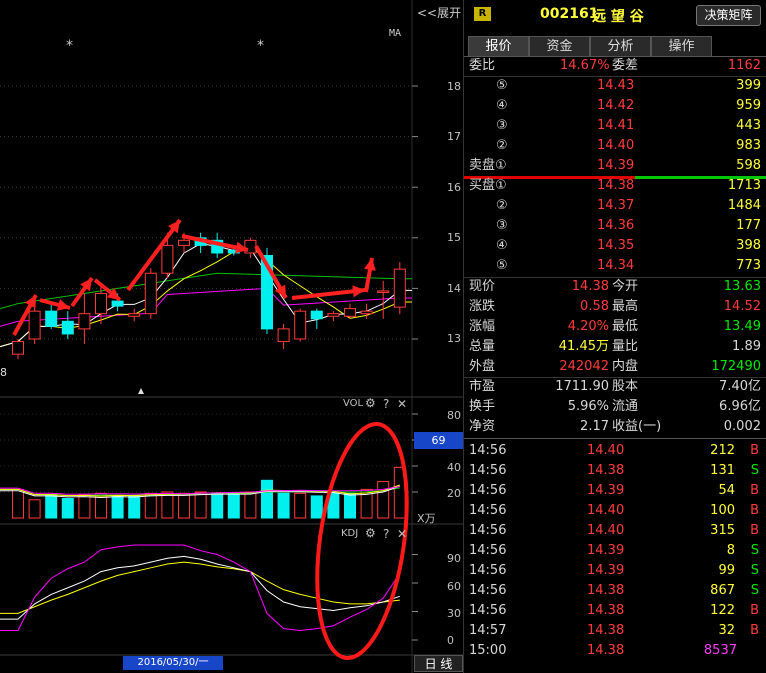 Image resolution: width=766 pixels, height=673 pixels. Describe the element at coordinates (748, 85) in the screenshot. I see `sell-volume: 399` at that location.